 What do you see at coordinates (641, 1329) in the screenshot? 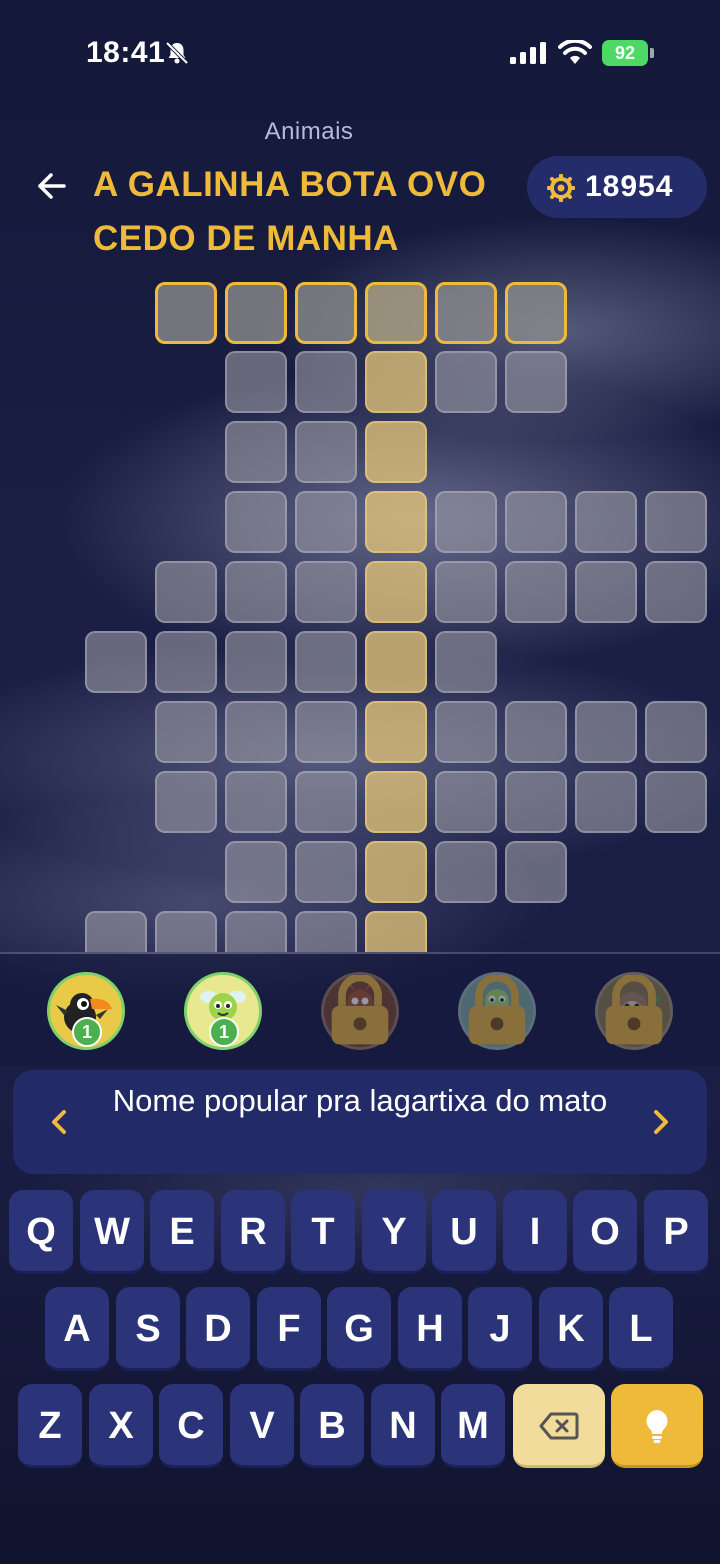
I see `key-l: L` at bounding box center [641, 1329].